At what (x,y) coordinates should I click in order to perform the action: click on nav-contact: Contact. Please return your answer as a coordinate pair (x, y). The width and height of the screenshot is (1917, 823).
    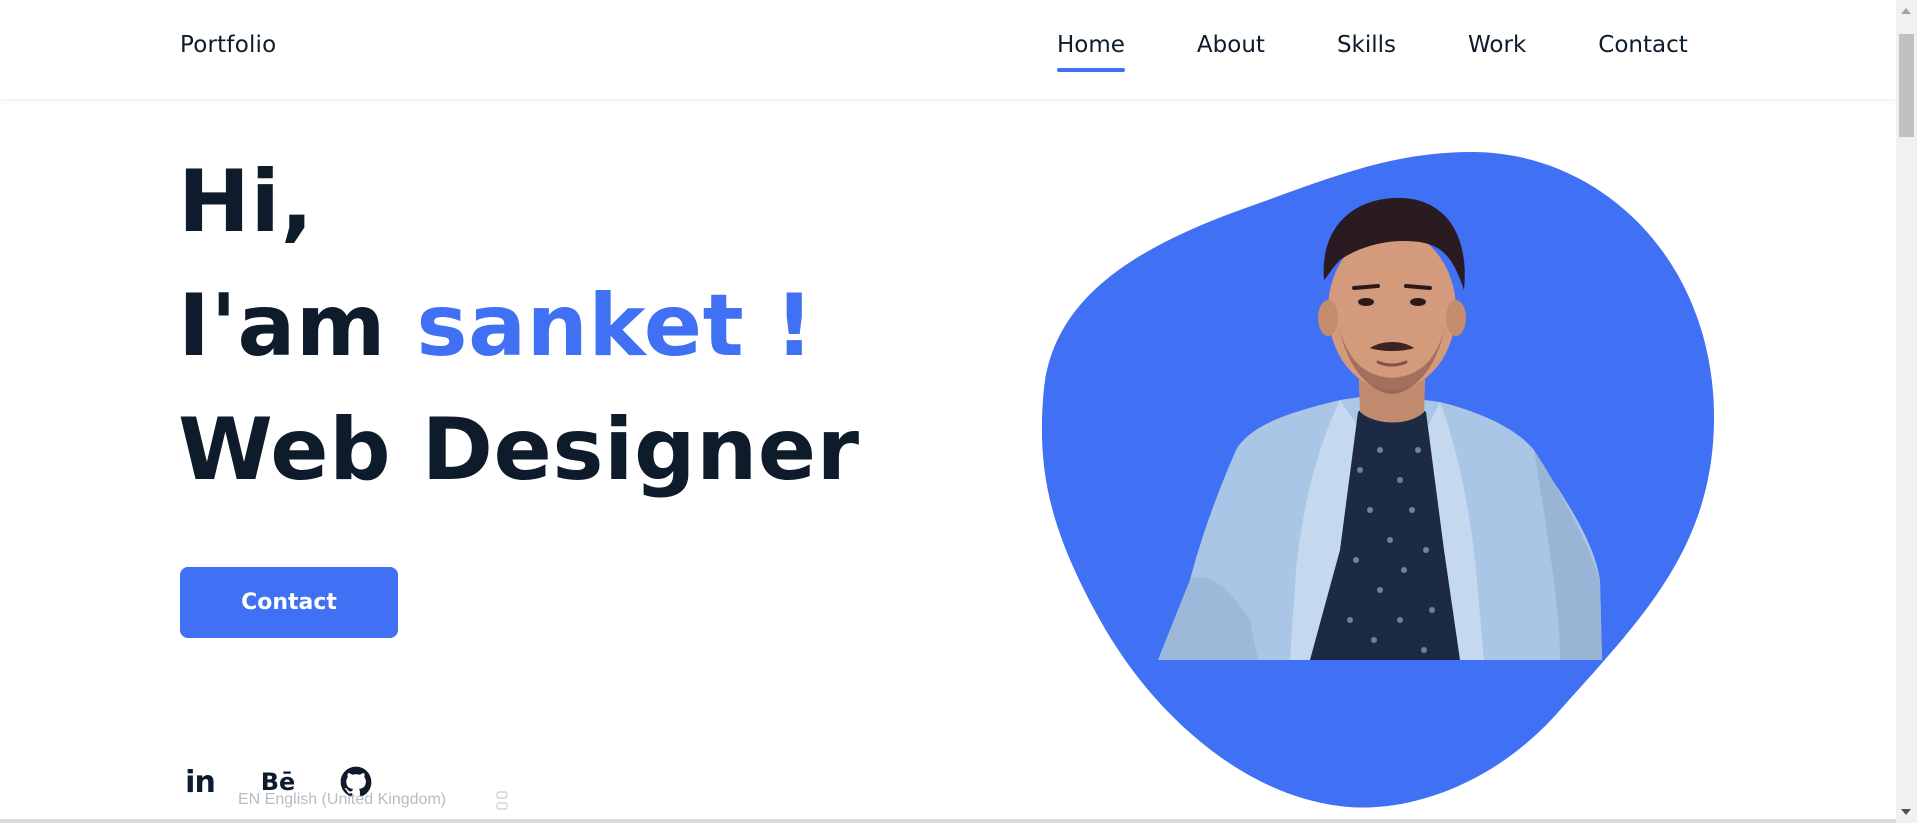
    Looking at the image, I should click on (1642, 52).